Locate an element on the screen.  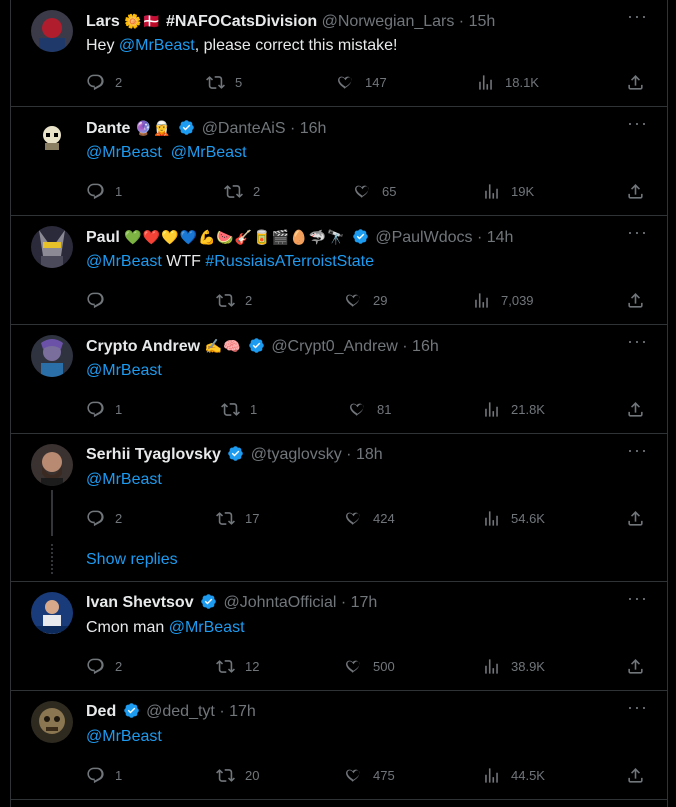
author-handle: @PaulWdocs · 14h is located at coordinates (444, 237).